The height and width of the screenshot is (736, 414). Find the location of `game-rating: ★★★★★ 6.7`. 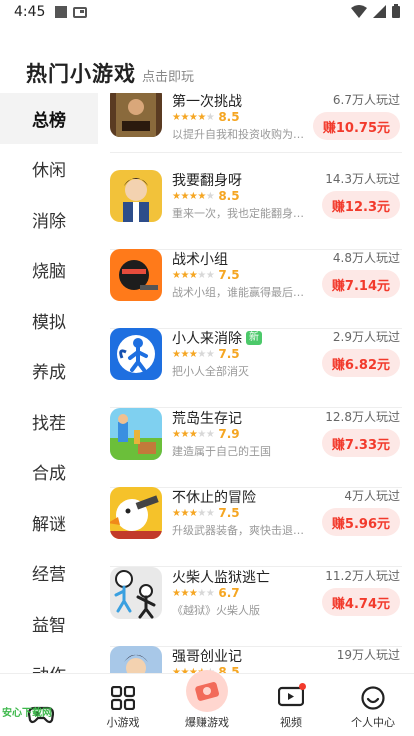

game-rating: ★★★★★ 6.7 is located at coordinates (206, 593).